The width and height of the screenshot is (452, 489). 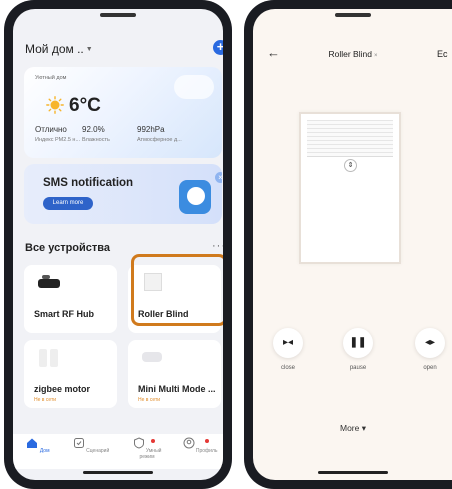 What do you see at coordinates (85, 105) in the screenshot?
I see `temperature: 6°C` at bounding box center [85, 105].